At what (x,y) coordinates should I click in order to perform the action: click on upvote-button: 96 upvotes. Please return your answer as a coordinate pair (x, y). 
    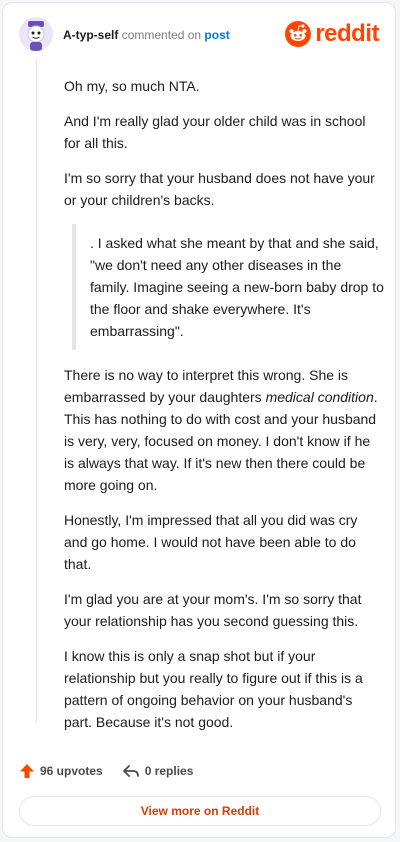
    Looking at the image, I should click on (61, 771).